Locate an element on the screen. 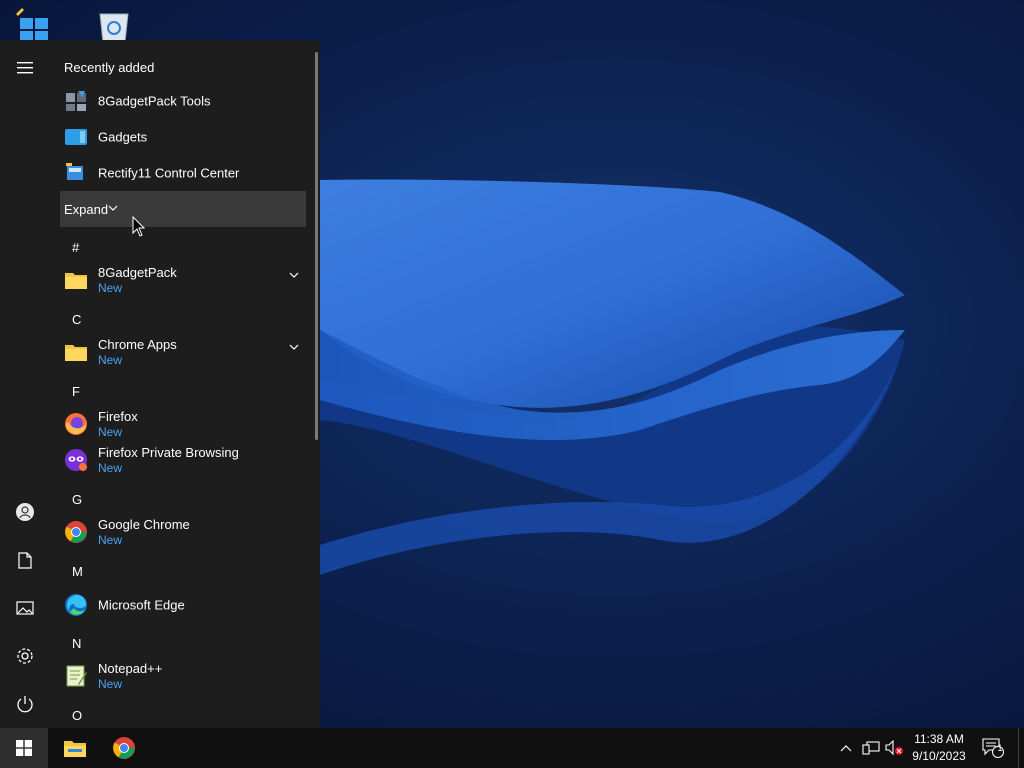 The width and height of the screenshot is (1024, 768). group-letter-g: G is located at coordinates (77, 499).